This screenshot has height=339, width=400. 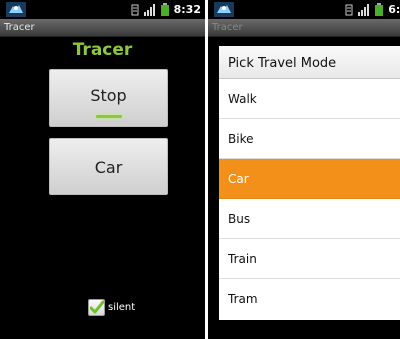 What do you see at coordinates (102, 50) in the screenshot?
I see `app-heading: Tracer` at bounding box center [102, 50].